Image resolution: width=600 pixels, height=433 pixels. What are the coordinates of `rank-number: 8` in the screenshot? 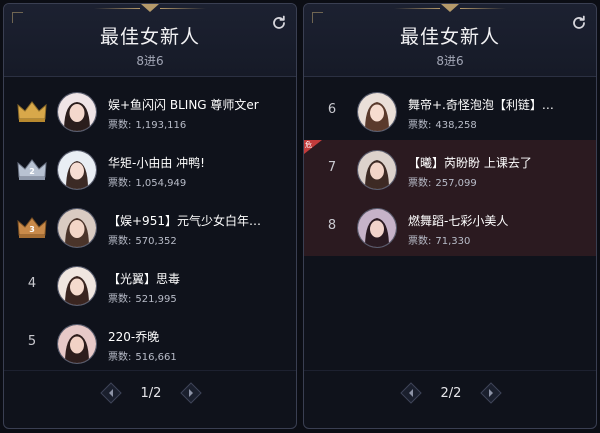 It's located at (332, 225).